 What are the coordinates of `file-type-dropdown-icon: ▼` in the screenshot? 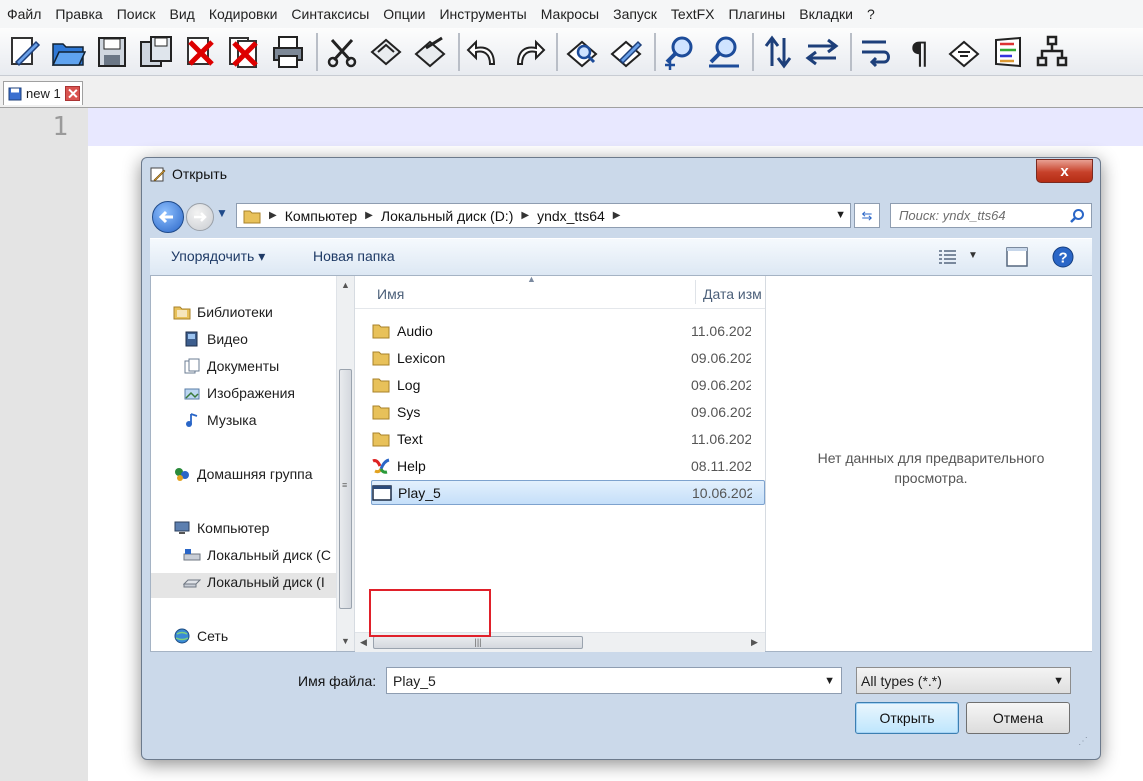 It's located at (1058, 681).